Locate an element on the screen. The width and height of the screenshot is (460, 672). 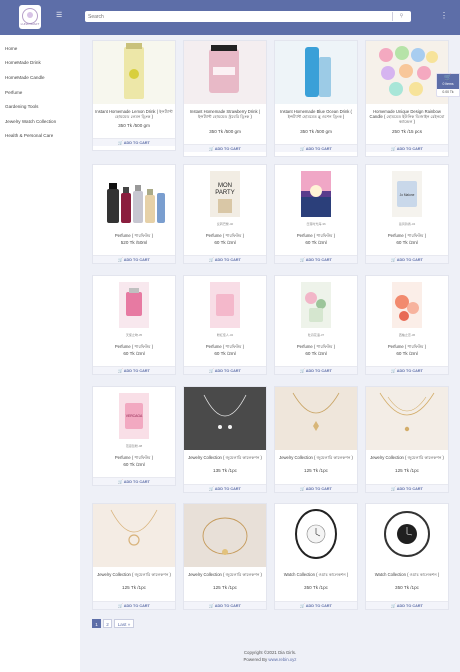
hamburger-icon: ☰ is located at coordinates (59, 15).